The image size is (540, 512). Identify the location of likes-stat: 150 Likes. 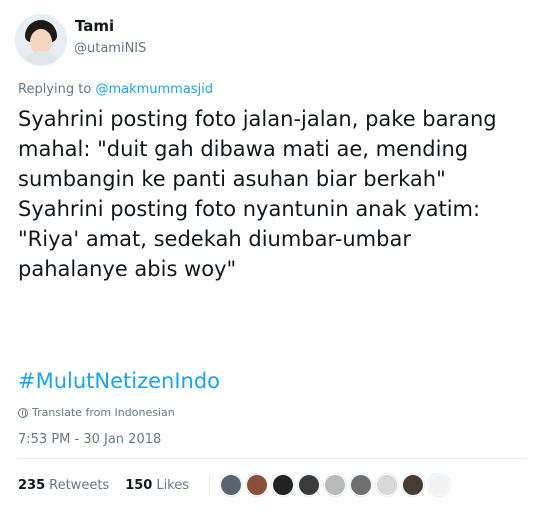
(157, 485).